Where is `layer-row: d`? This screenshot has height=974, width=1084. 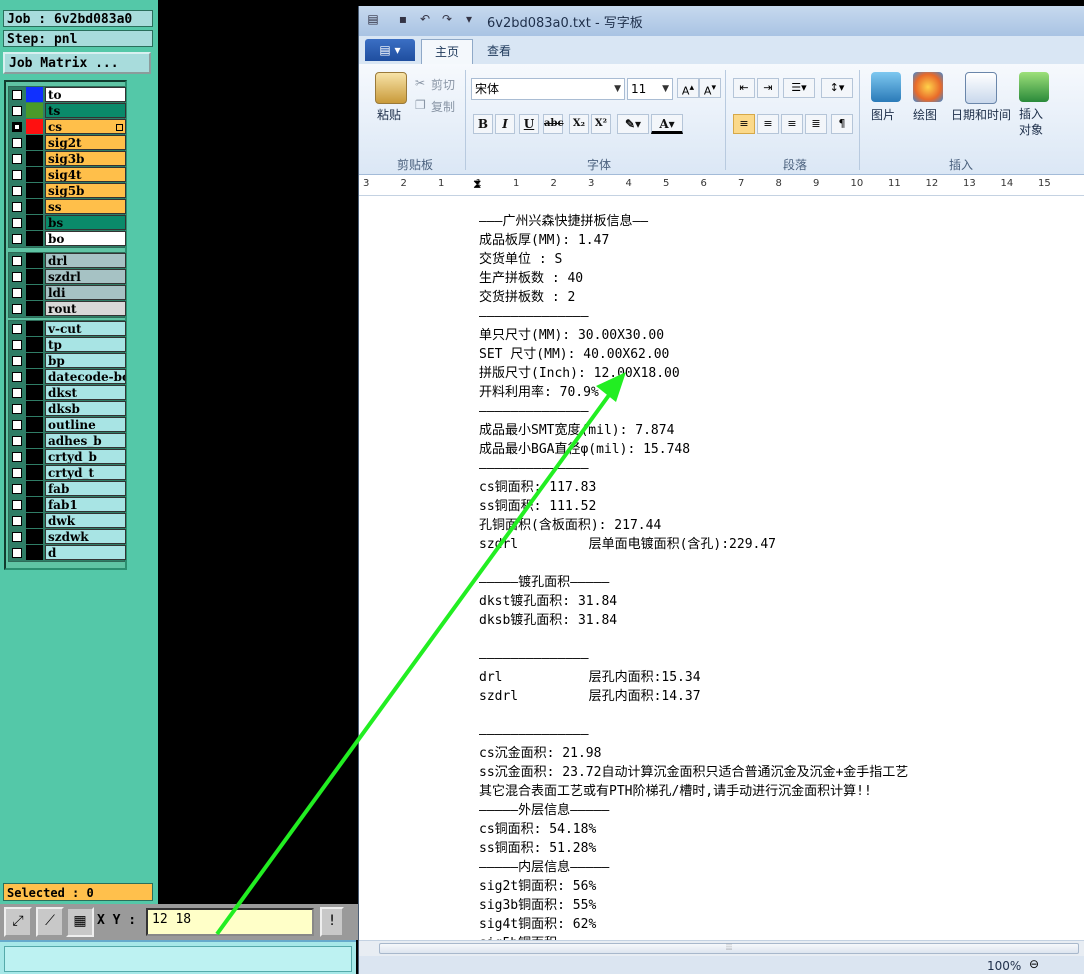 layer-row: d is located at coordinates (67, 553).